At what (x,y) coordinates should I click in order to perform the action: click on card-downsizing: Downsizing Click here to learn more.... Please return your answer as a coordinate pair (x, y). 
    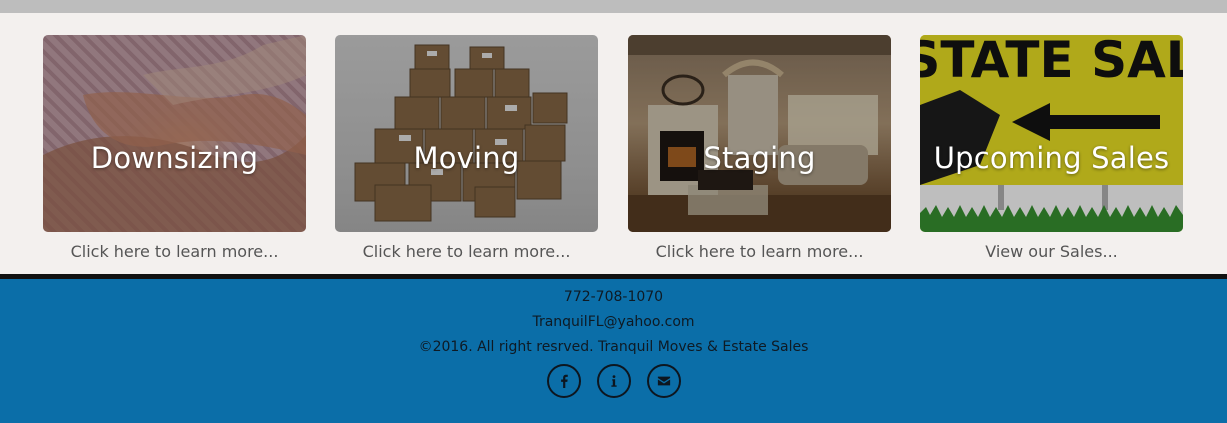
    Looking at the image, I should click on (174, 148).